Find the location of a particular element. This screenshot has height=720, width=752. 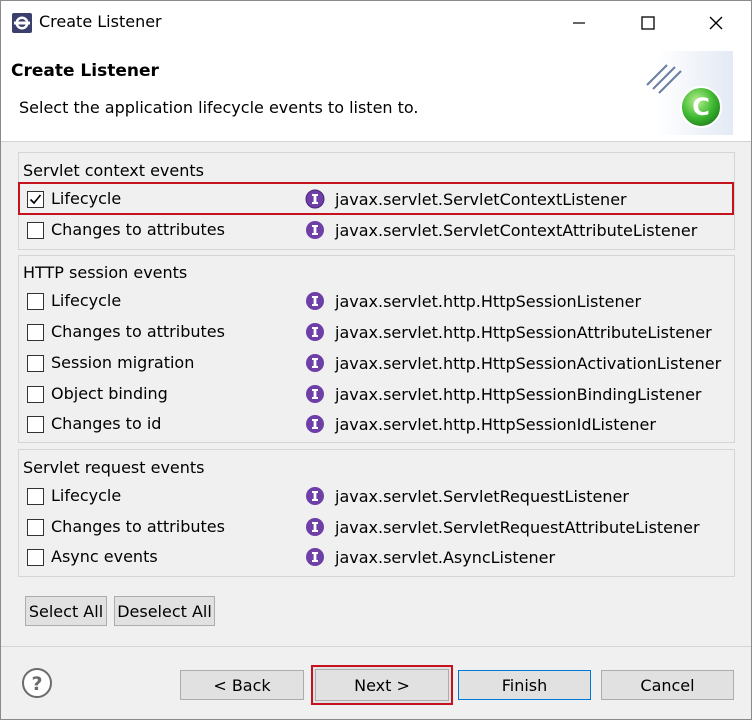

back-button: < Back is located at coordinates (242, 685).